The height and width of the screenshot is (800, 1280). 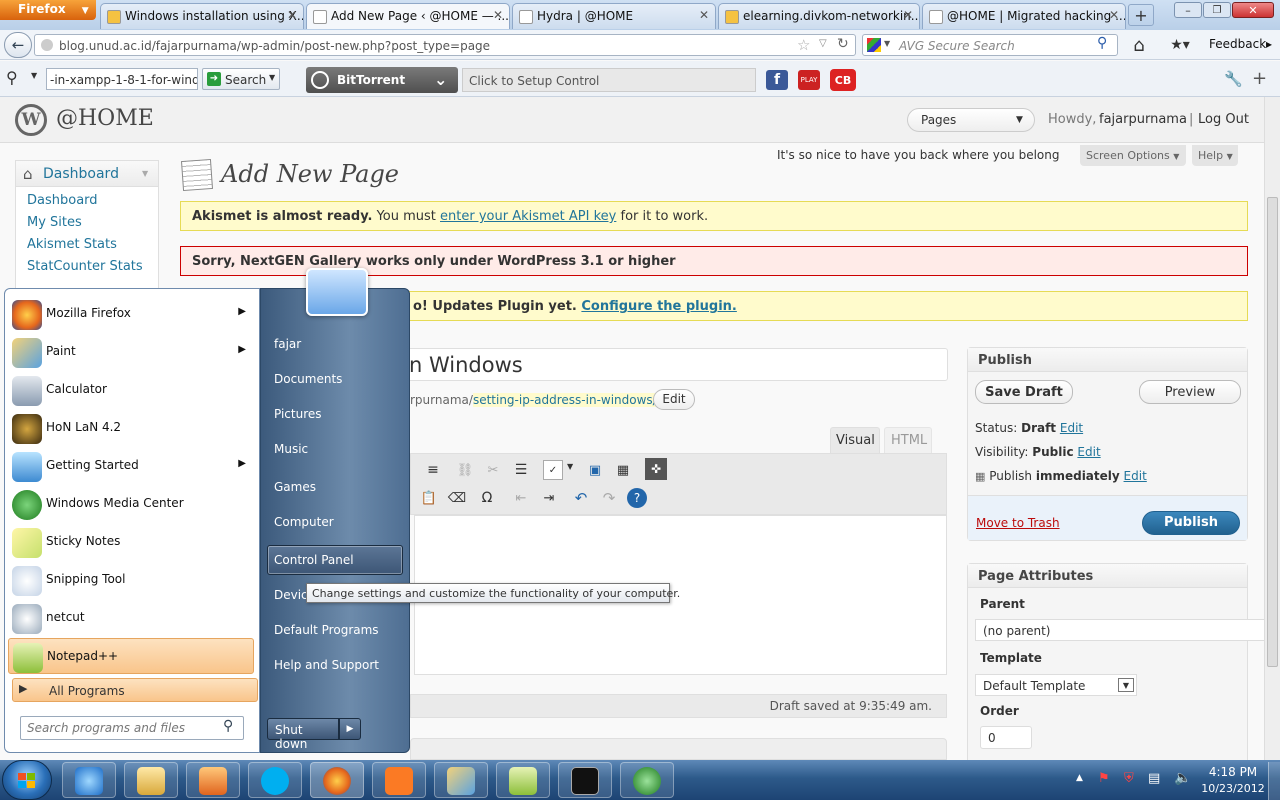 What do you see at coordinates (326, 665) in the screenshot?
I see `start-link-help-and-support: Help and Support` at bounding box center [326, 665].